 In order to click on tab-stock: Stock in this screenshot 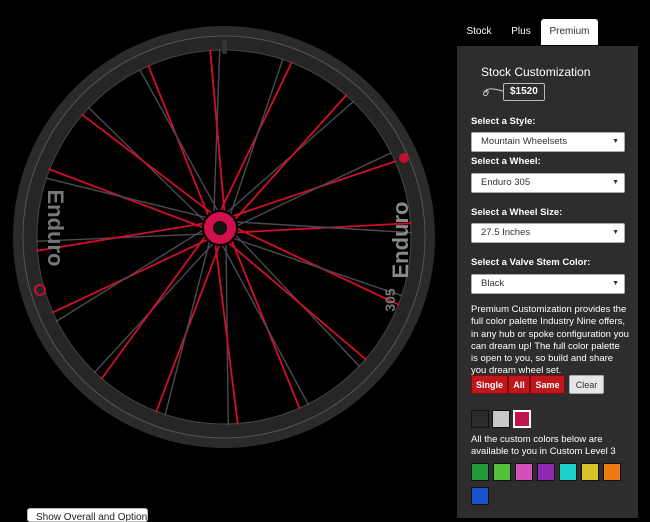, I will do `click(479, 32)`.